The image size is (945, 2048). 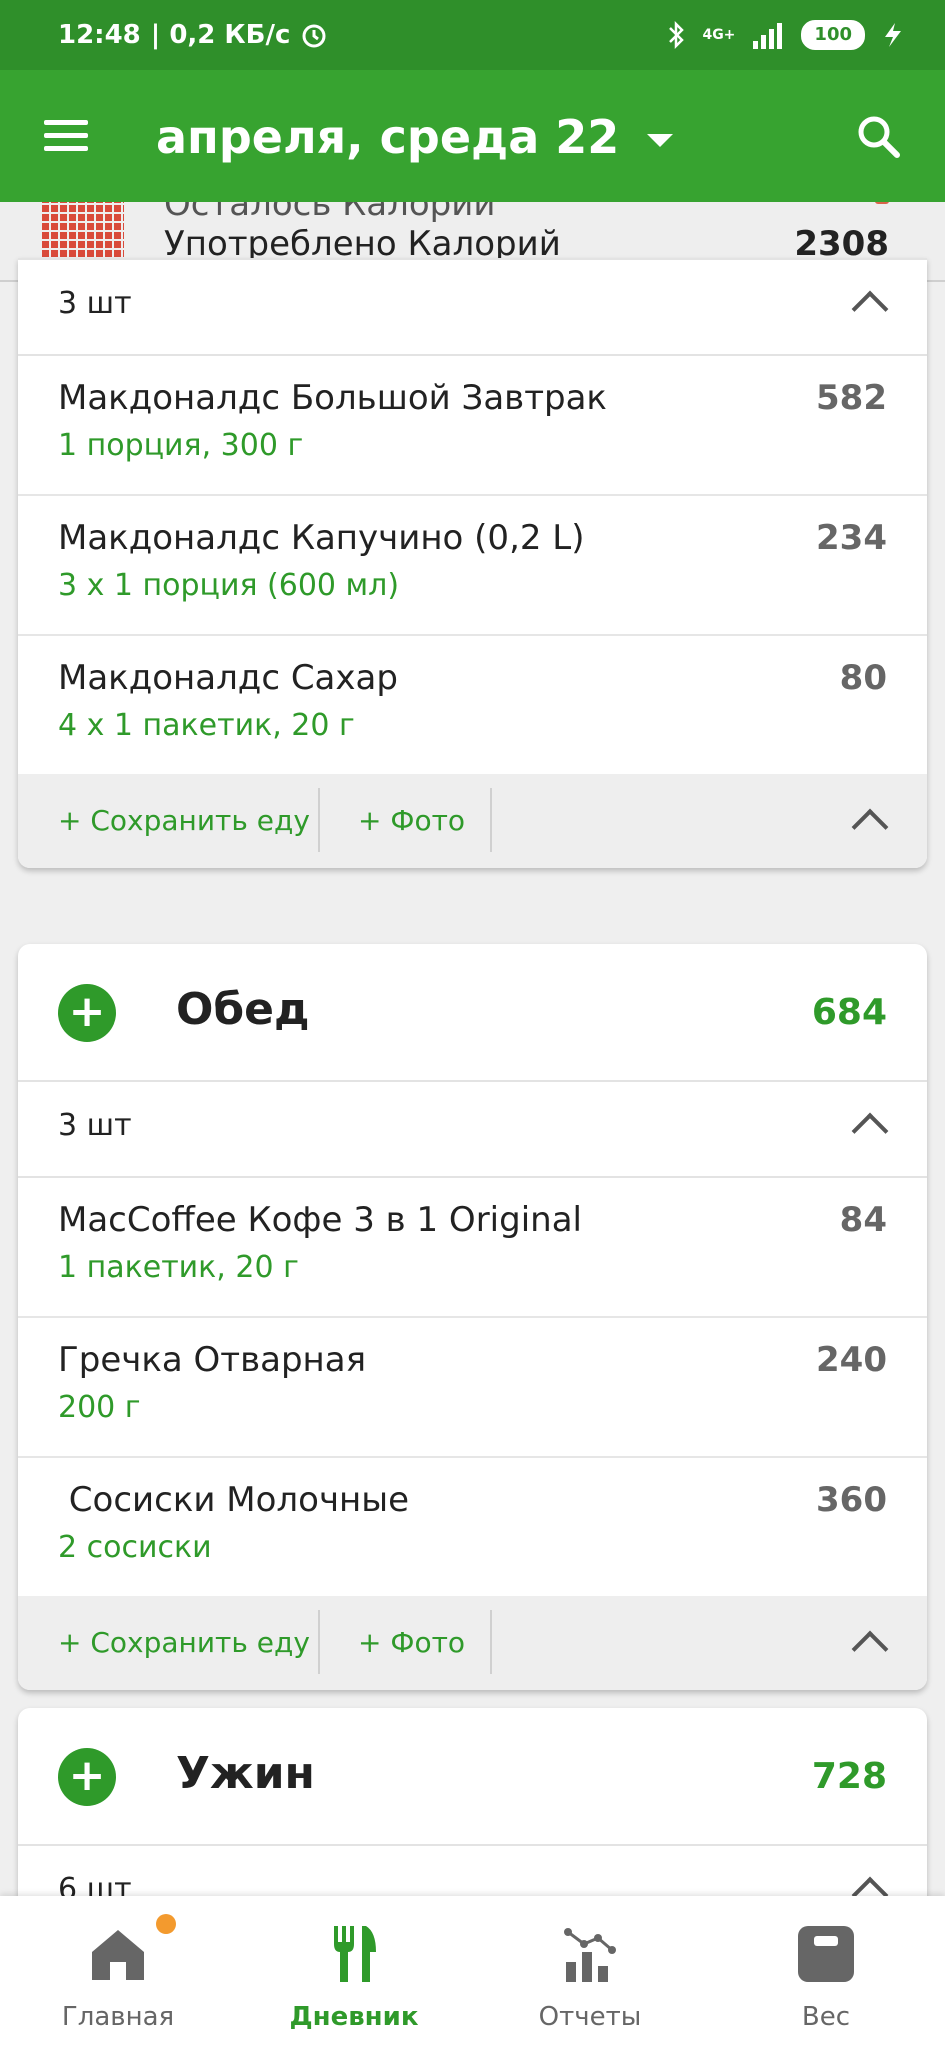 I want to click on food-portion: 4 x 1 пакетик, 20 г, so click(x=206, y=725).